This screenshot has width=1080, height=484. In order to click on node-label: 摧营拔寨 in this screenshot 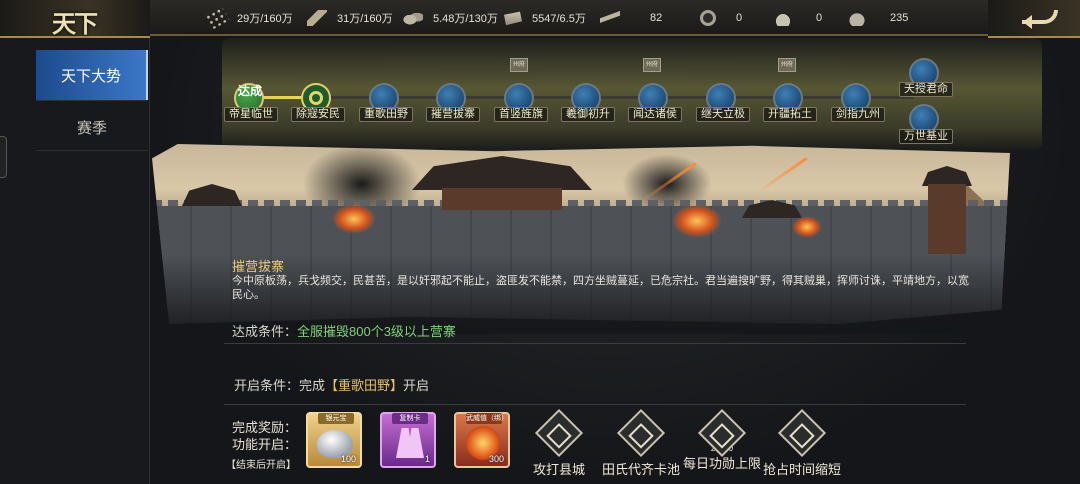, I will do `click(453, 114)`.